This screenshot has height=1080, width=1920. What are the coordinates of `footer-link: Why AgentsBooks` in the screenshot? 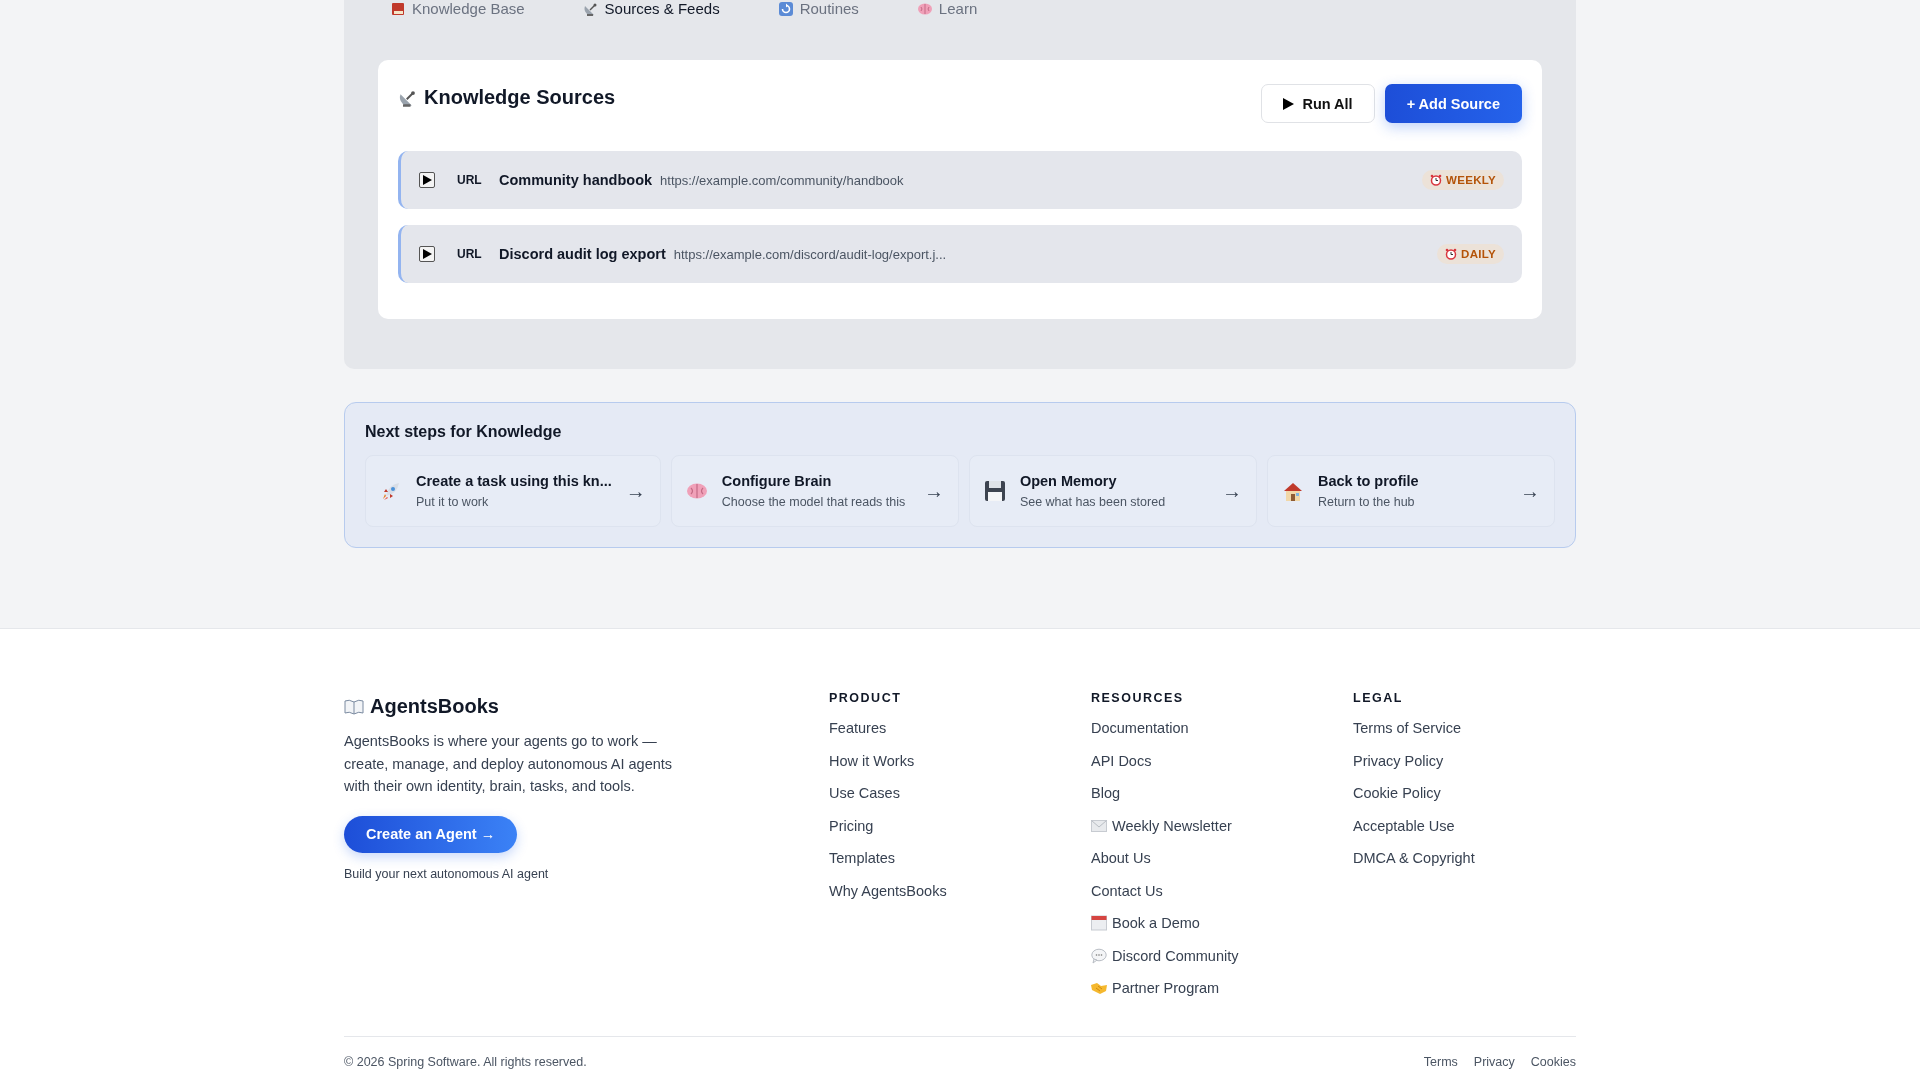 It's located at (960, 890).